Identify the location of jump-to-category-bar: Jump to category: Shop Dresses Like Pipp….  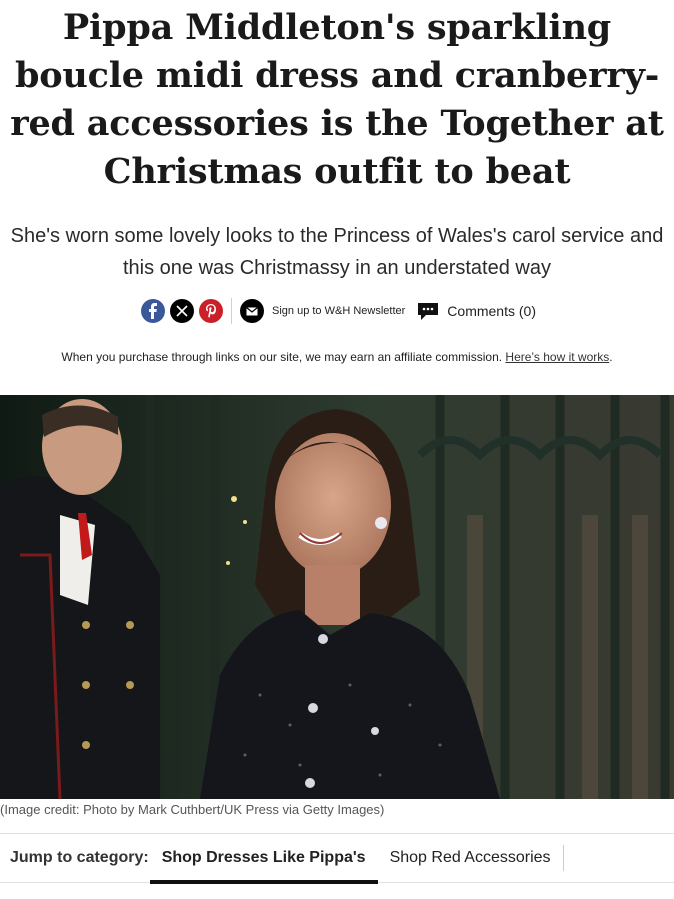
(337, 858).